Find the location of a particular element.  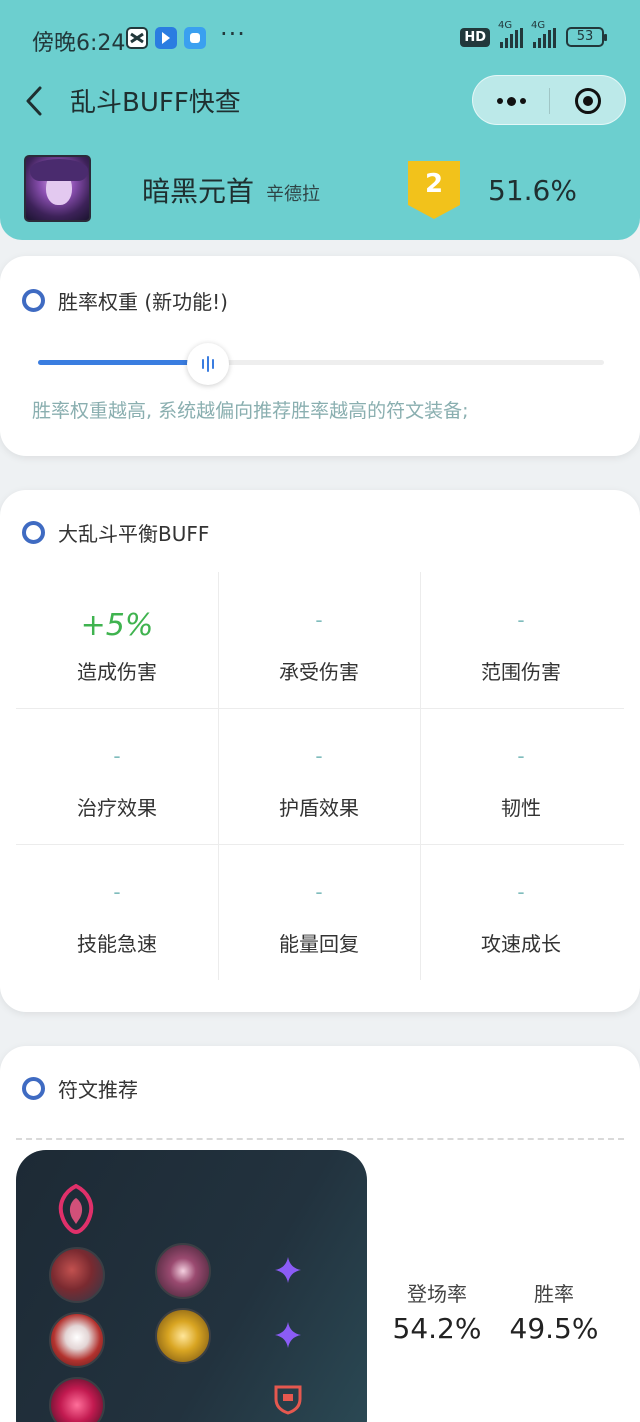

buff-damage-dealt: +5% 造成伤害 is located at coordinates (117, 640).